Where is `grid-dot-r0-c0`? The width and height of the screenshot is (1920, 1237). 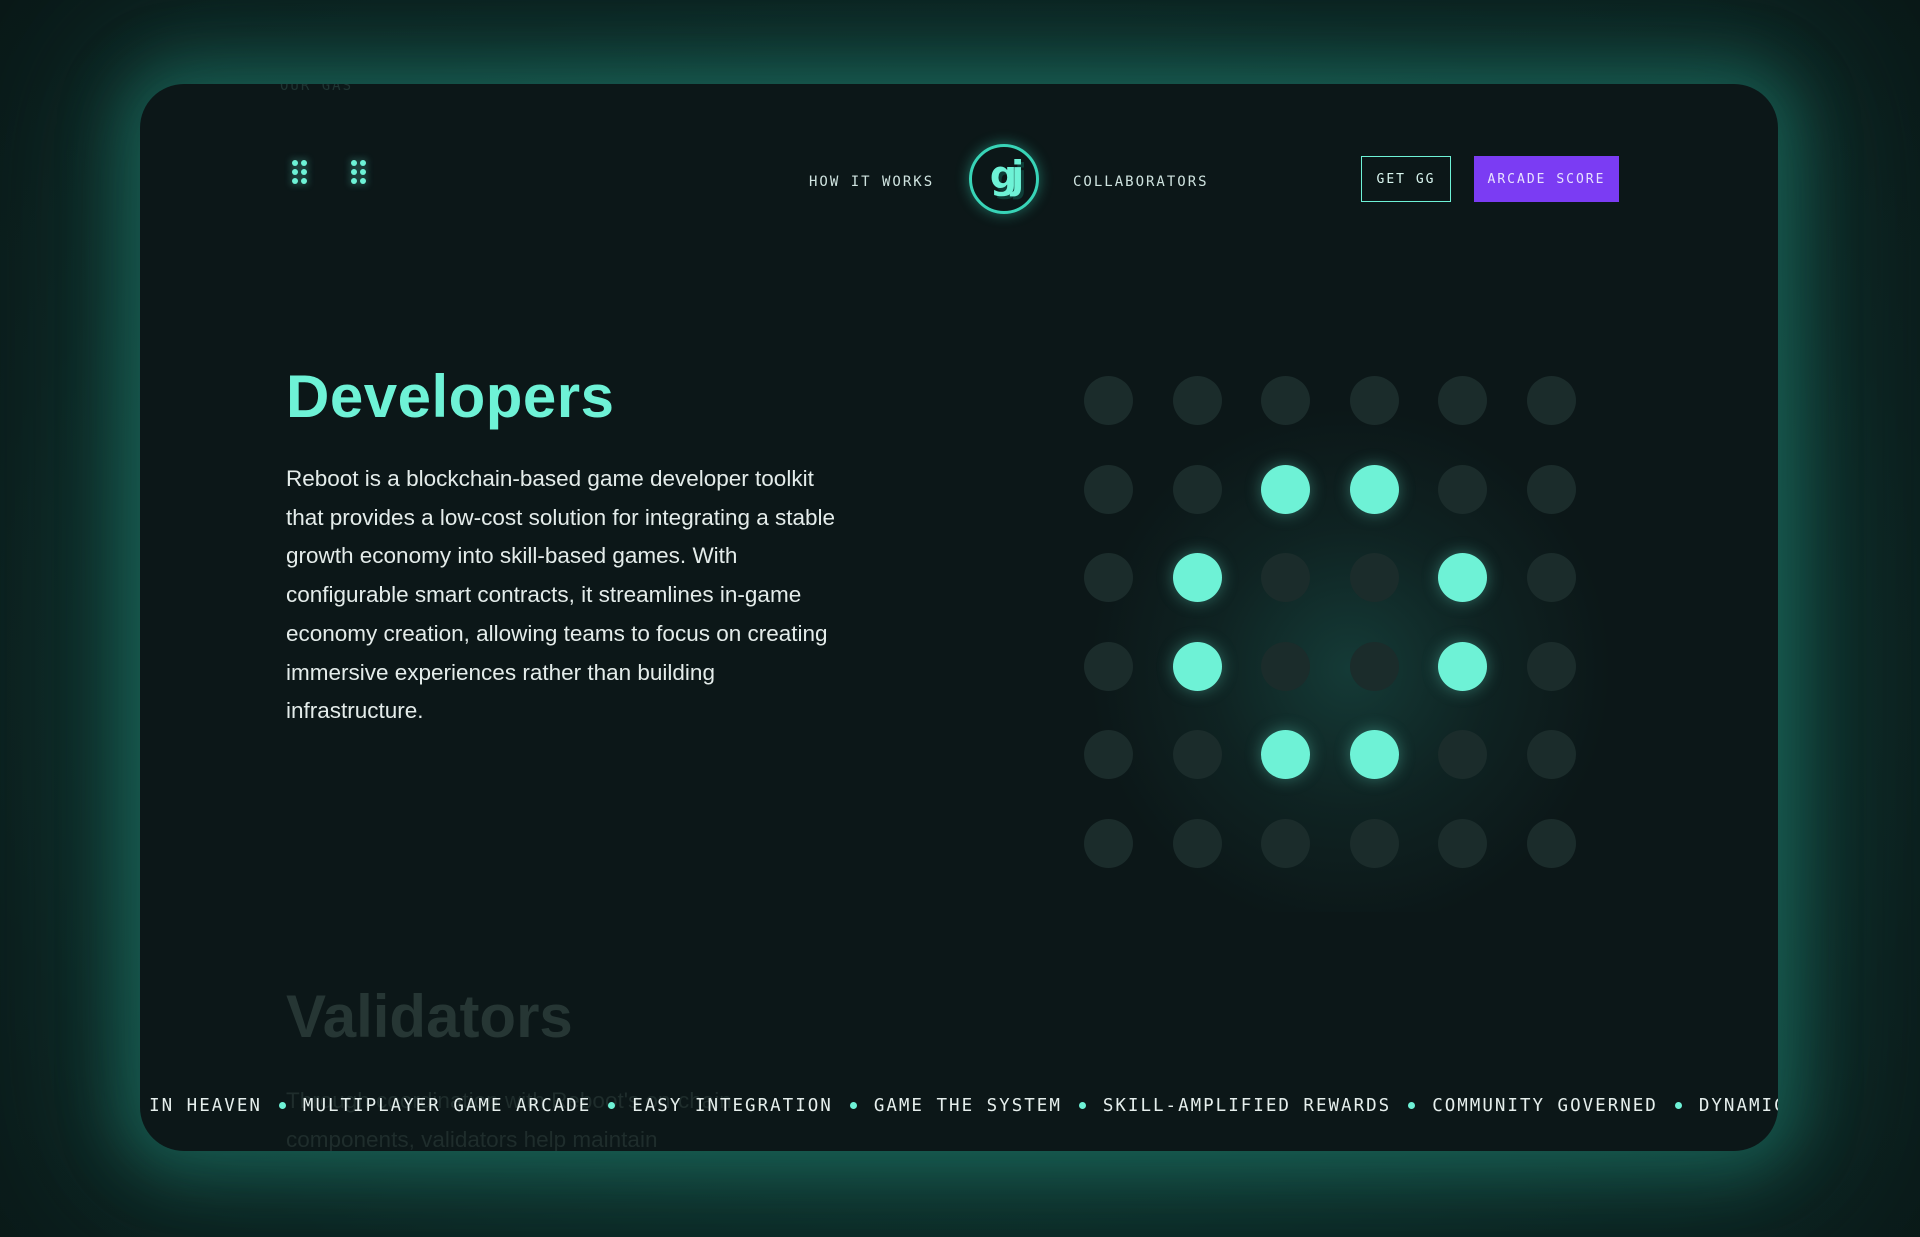 grid-dot-r0-c0 is located at coordinates (1108, 400).